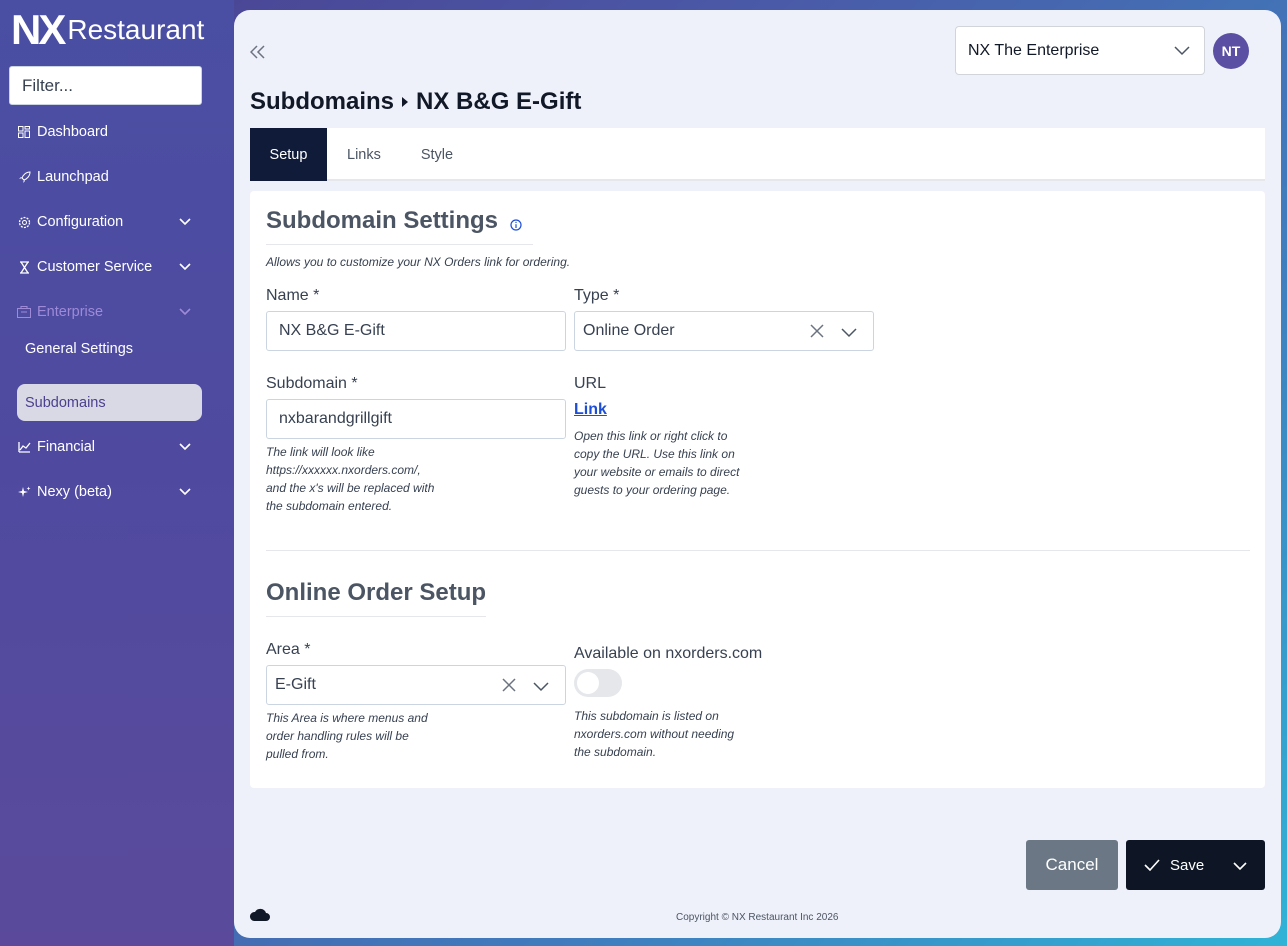 Image resolution: width=1287 pixels, height=946 pixels. I want to click on tab-links: Links, so click(364, 154).